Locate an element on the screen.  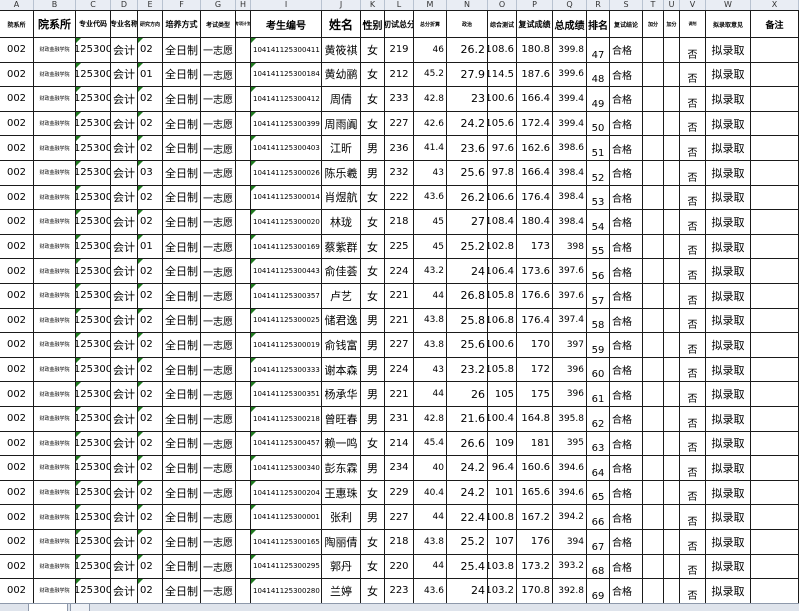
cell-prelim-converted: 43.6 is located at coordinates (430, 591).